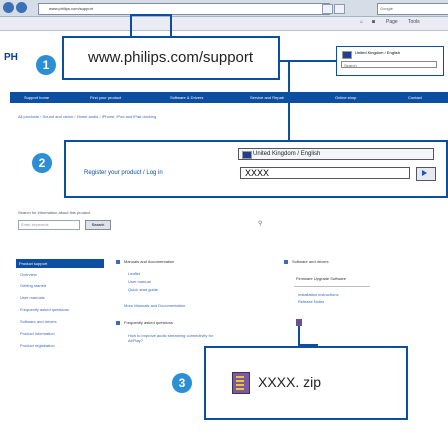  I want to click on faq-icon, so click(118, 323).